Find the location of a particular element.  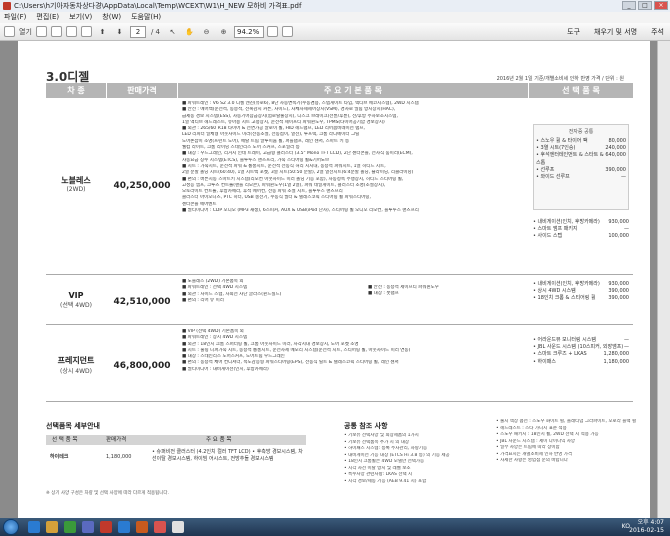

vertical-scrollbar is located at coordinates (663, 279).